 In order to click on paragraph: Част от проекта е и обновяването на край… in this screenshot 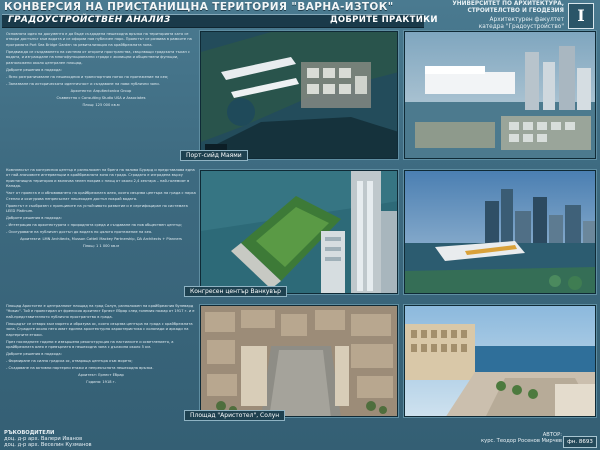, I will do `click(101, 196)`.